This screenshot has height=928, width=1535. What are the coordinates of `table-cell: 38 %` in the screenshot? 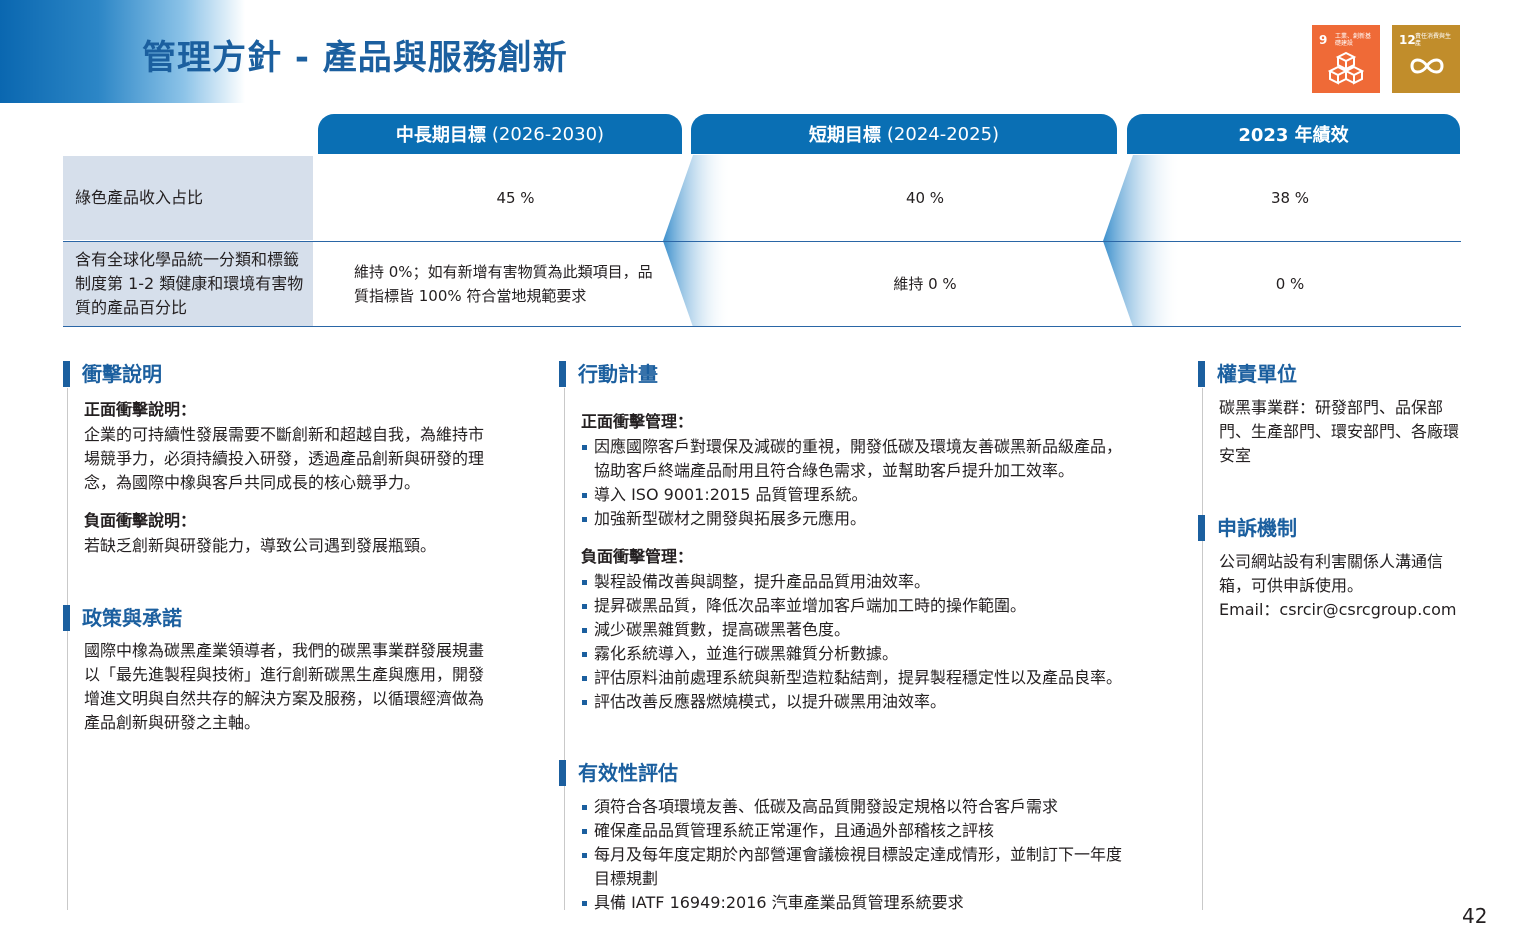 It's located at (1290, 198).